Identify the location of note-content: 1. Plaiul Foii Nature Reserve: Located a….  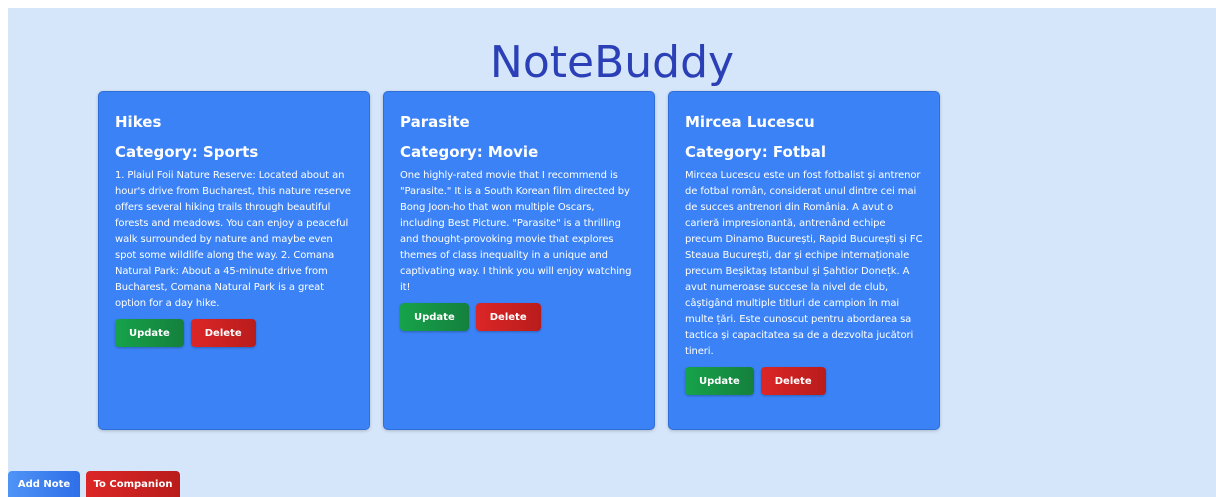
(233, 239).